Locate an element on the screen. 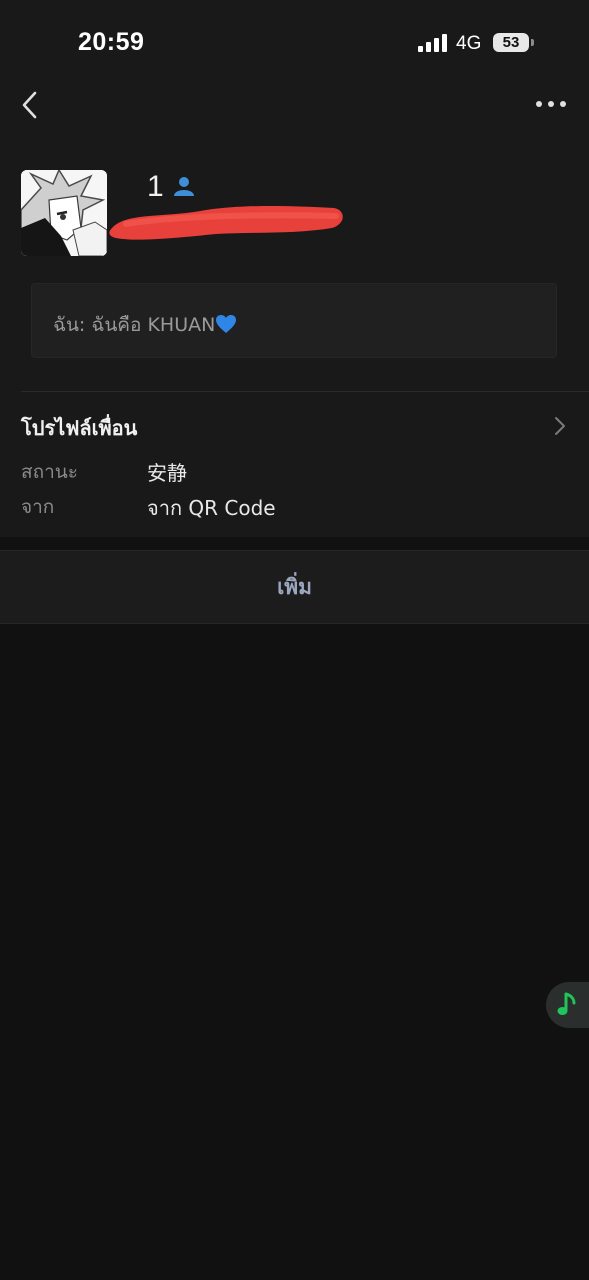  battery-tip is located at coordinates (532, 42).